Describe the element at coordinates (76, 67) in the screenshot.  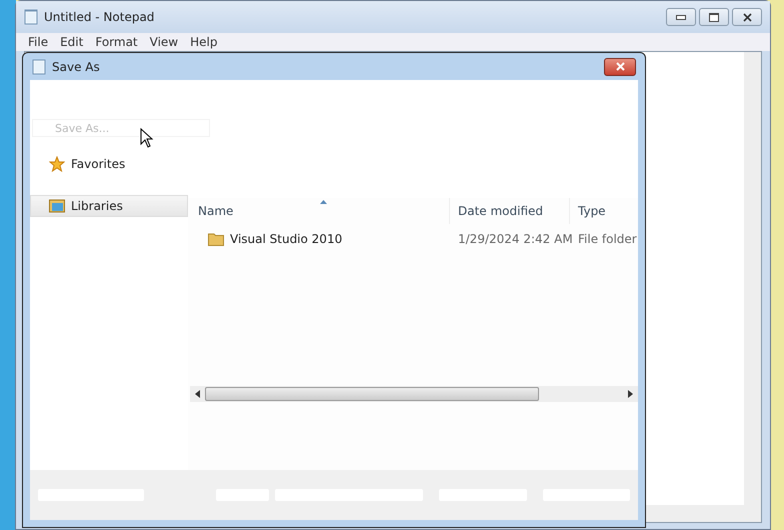
I see `dialog-title: Save As` at that location.